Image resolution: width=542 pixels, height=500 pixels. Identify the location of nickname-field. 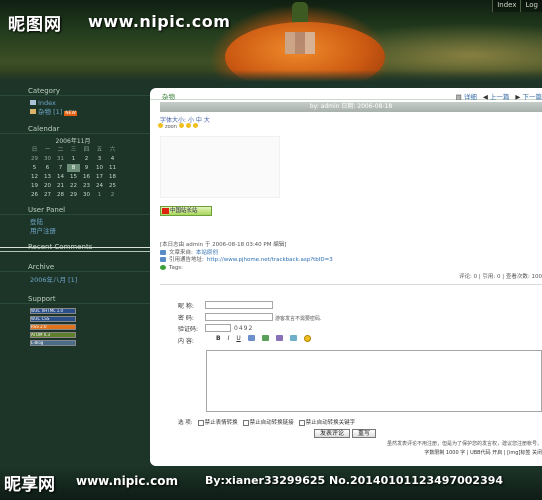
(239, 305).